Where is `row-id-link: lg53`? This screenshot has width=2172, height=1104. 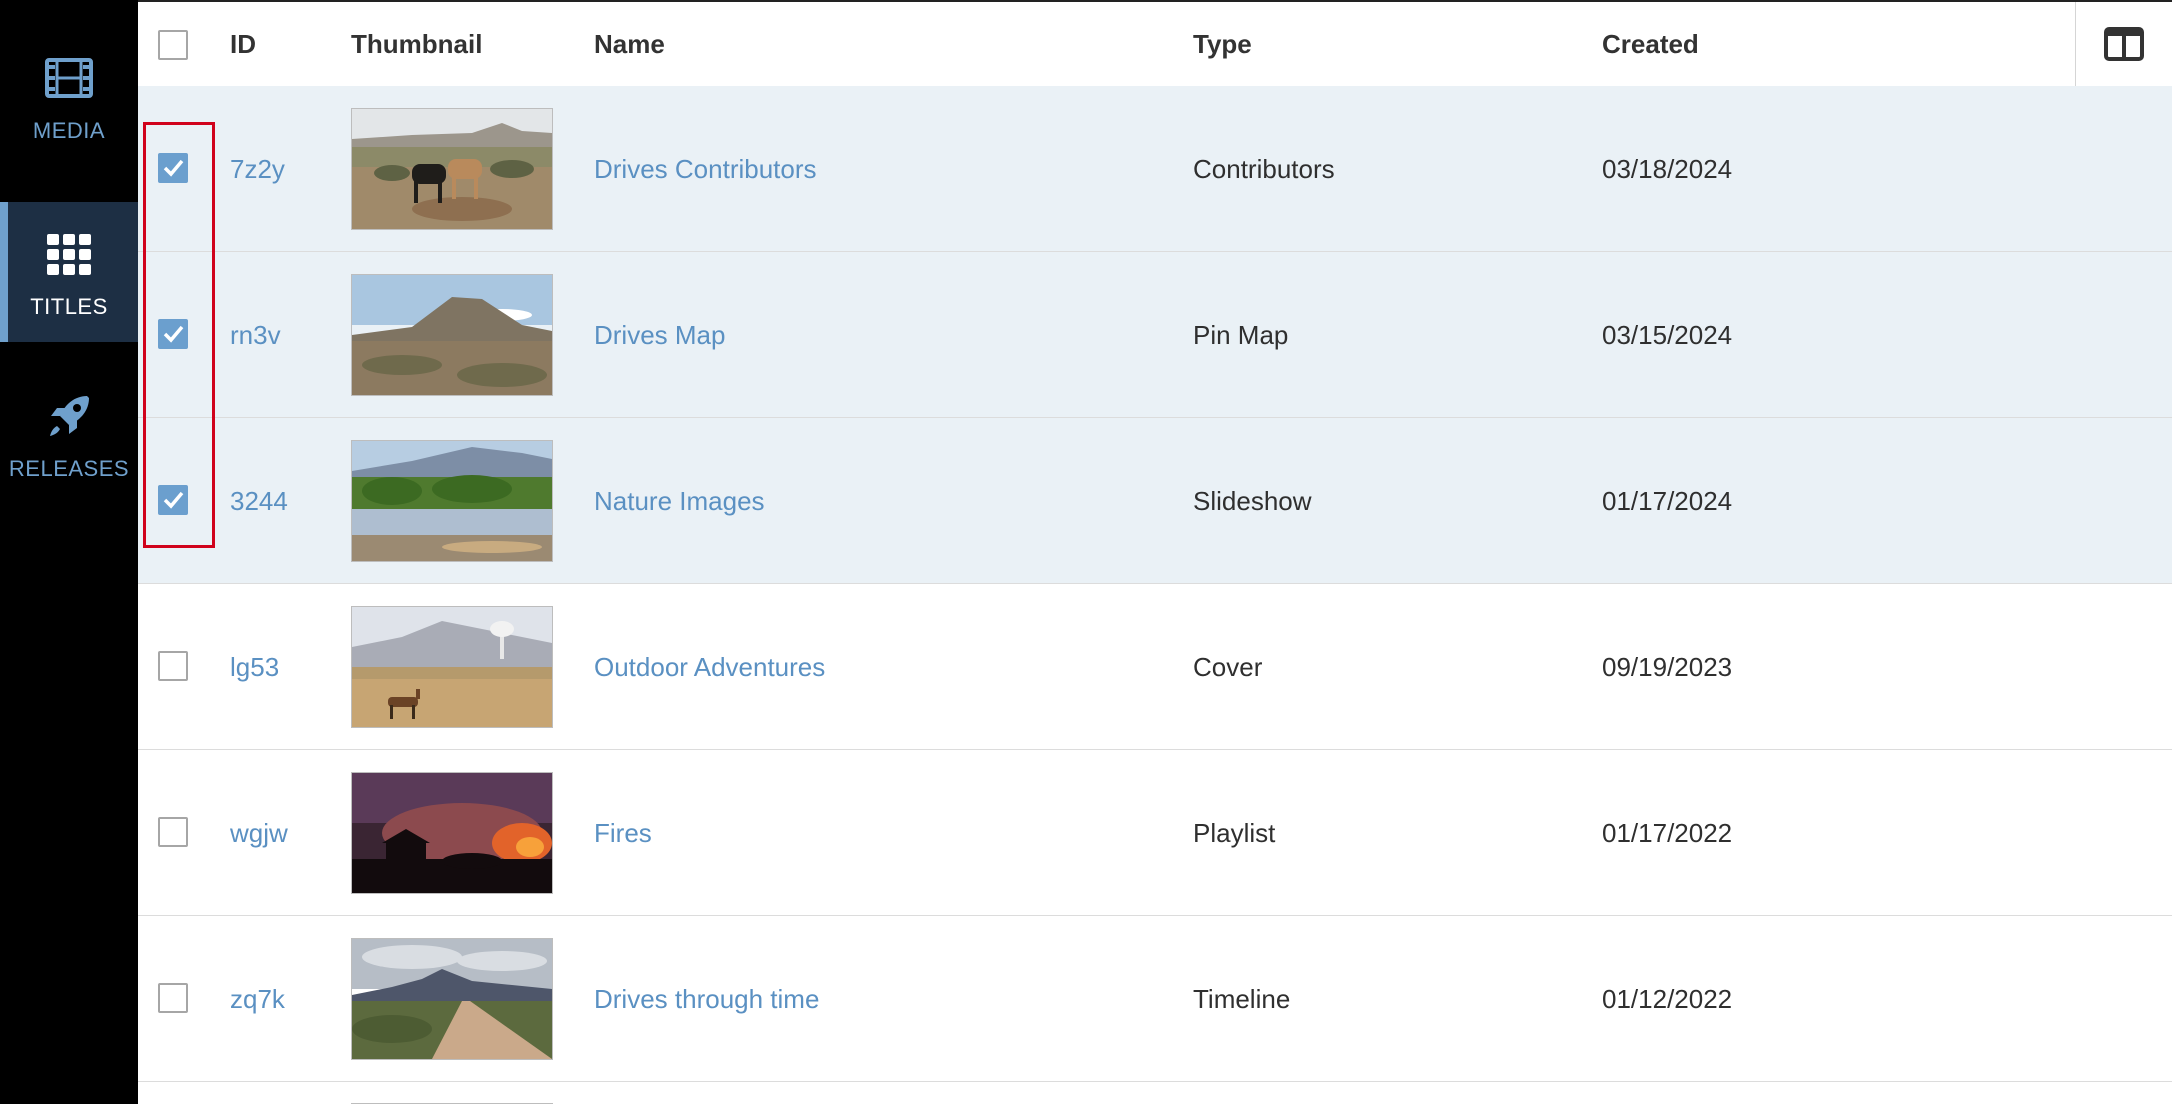
row-id-link: lg53 is located at coordinates (254, 667).